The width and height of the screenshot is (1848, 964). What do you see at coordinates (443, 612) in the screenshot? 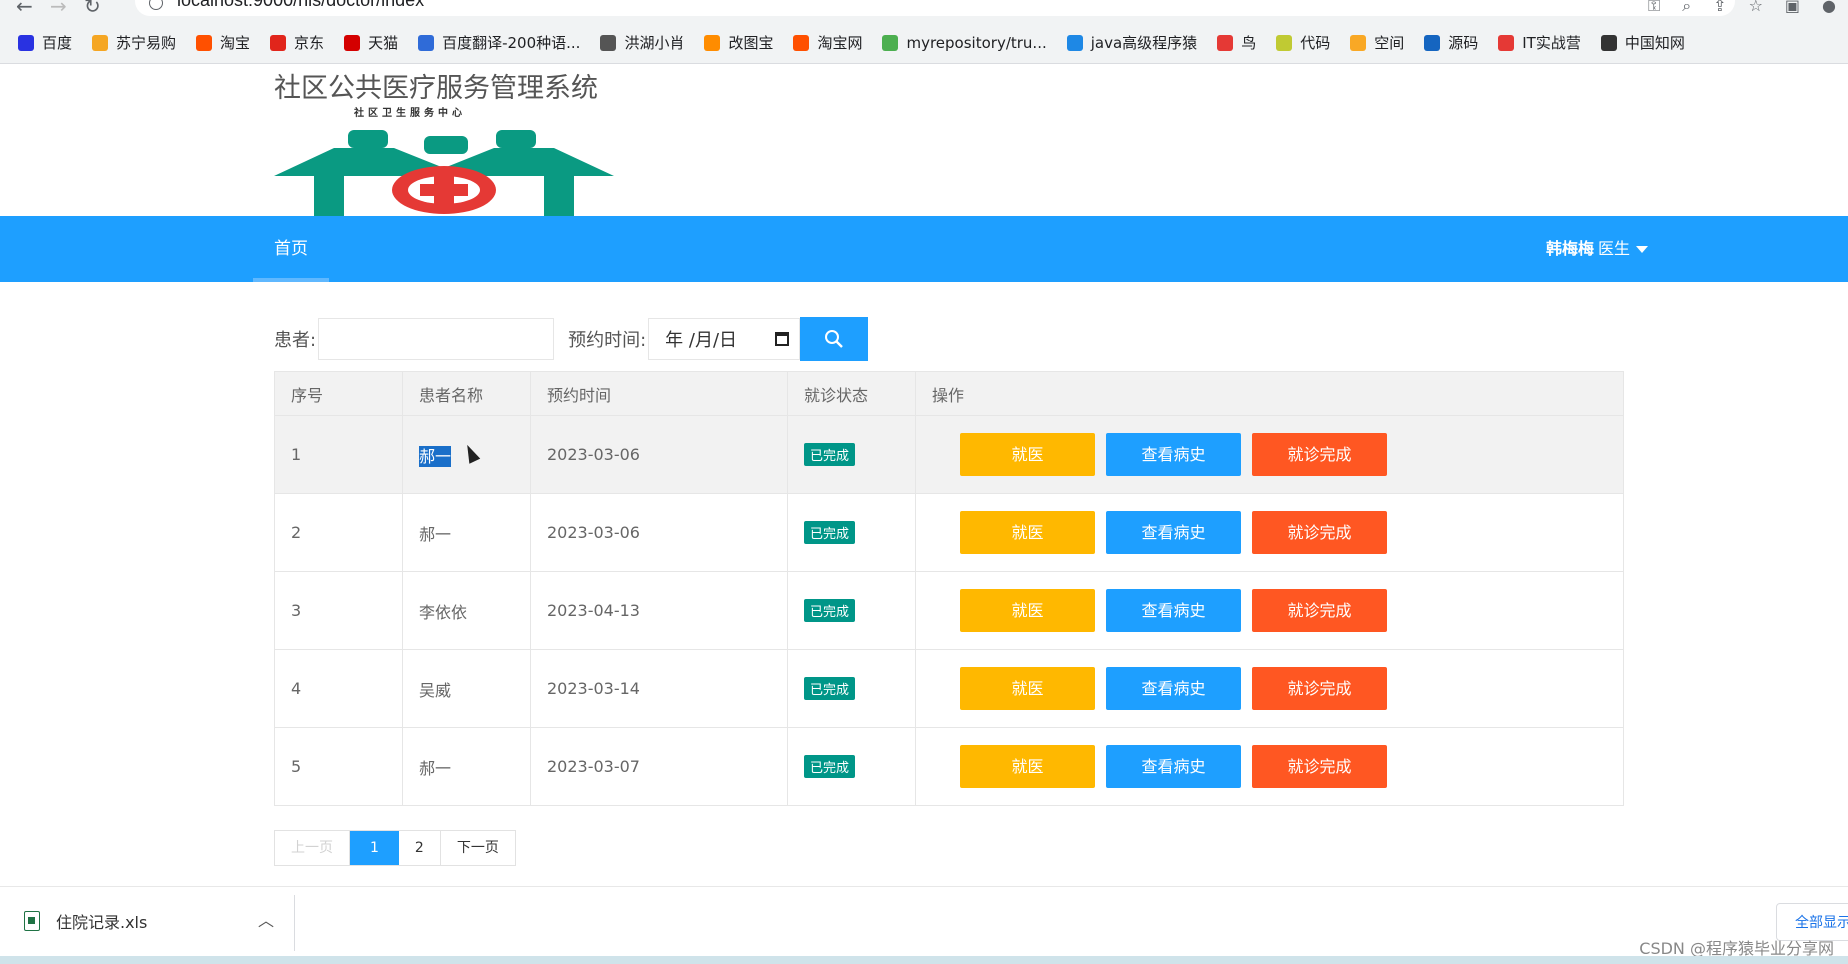
I see `patient-name: 李依依` at bounding box center [443, 612].